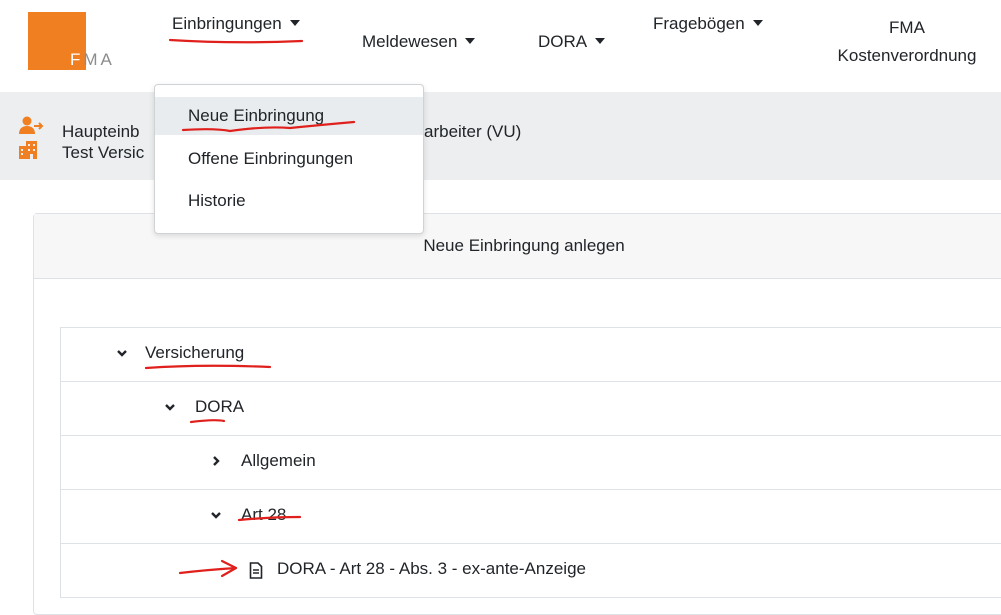  I want to click on tree-row: DORA, so click(530, 409).